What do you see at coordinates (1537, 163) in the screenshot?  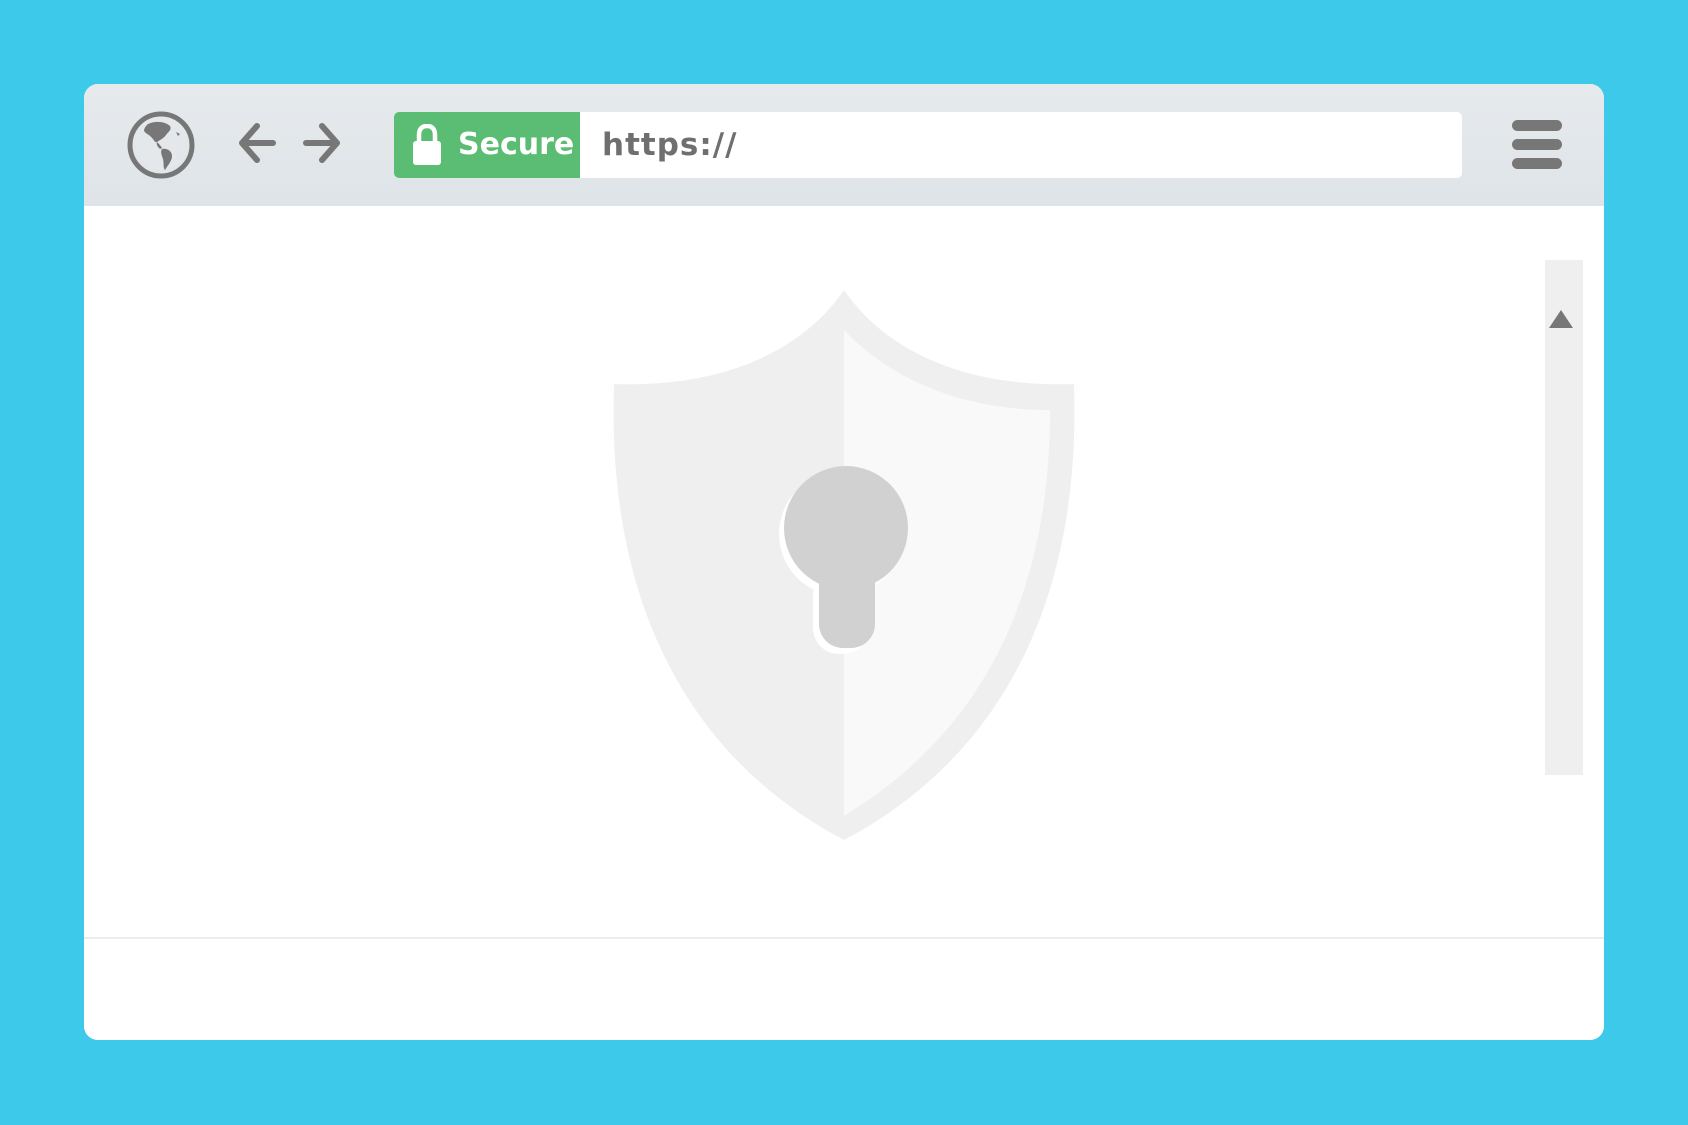 I see `hamburger-menu-icon-bar-bottom` at bounding box center [1537, 163].